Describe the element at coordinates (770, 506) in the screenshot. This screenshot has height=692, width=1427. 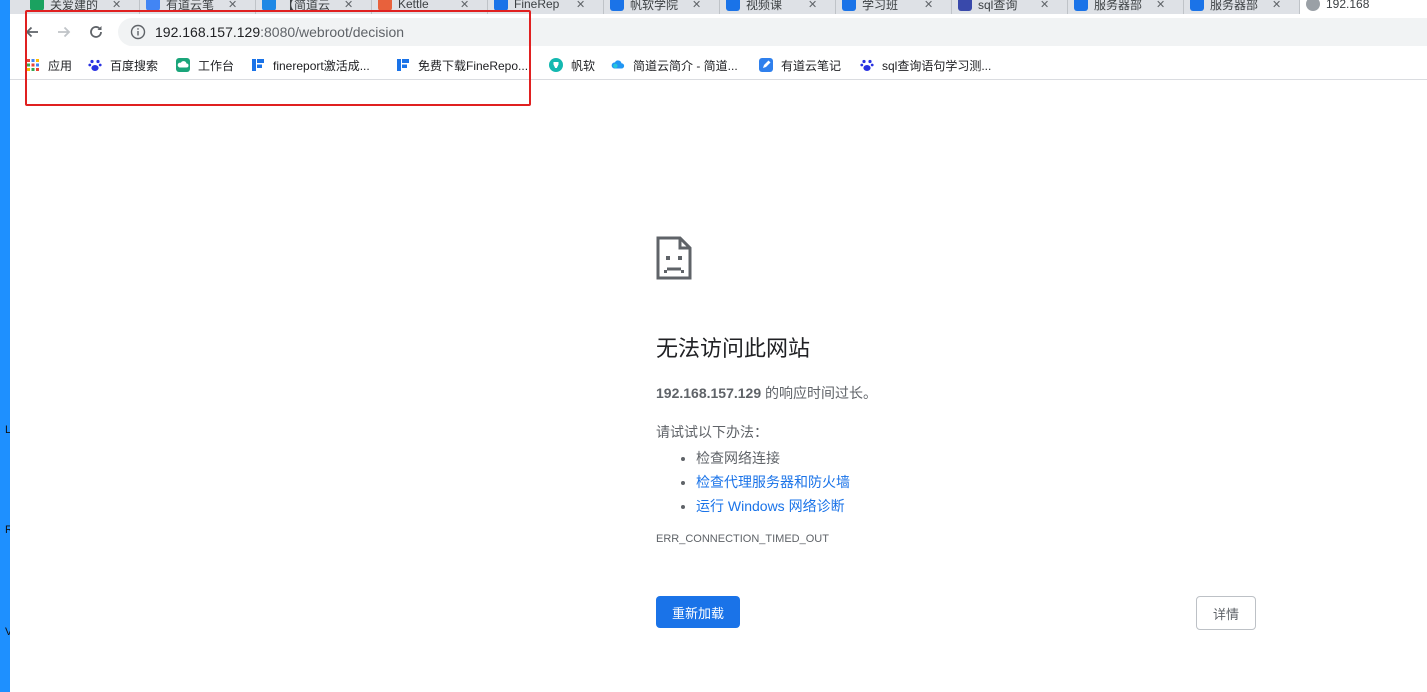
I see `suggestion-link-diagnostics: 运行 Windows 网络诊断` at that location.